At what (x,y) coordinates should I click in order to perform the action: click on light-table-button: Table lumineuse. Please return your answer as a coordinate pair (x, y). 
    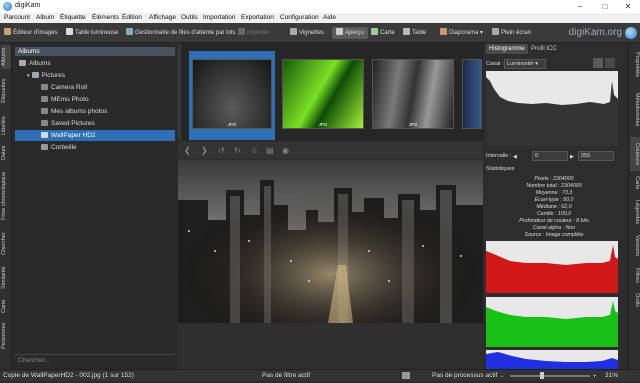
    Looking at the image, I should click on (92, 33).